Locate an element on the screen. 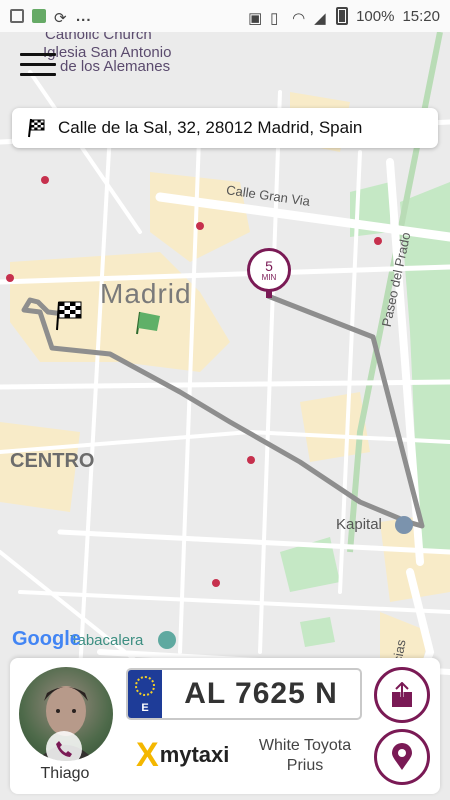 This screenshot has width=450, height=800. phone-icon is located at coordinates (64, 749).